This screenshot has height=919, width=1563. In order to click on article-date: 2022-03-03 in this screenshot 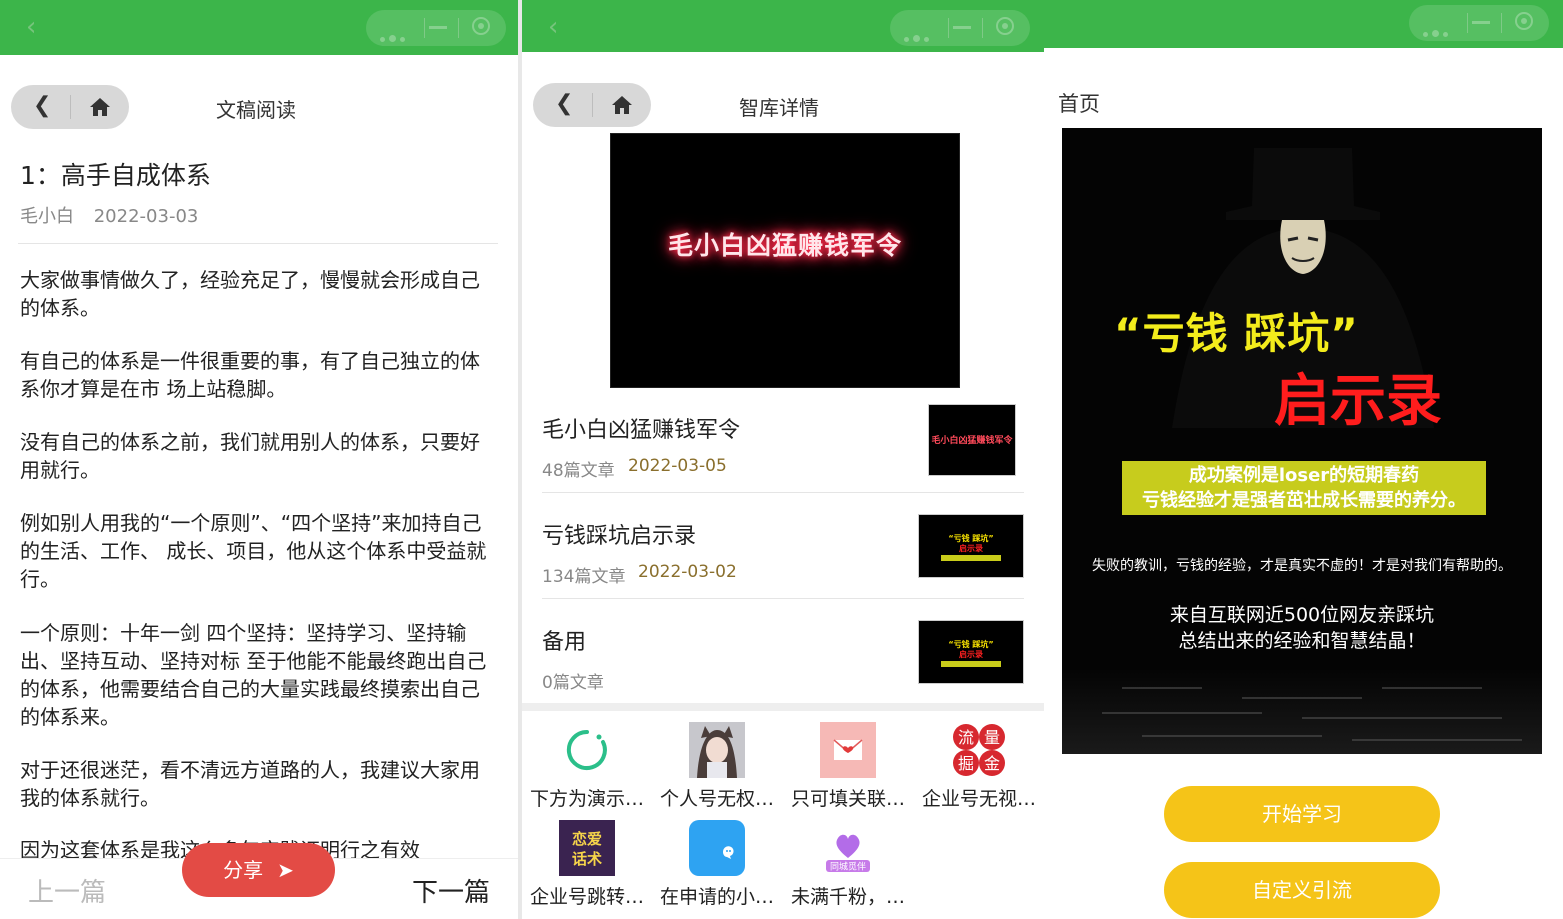, I will do `click(146, 216)`.